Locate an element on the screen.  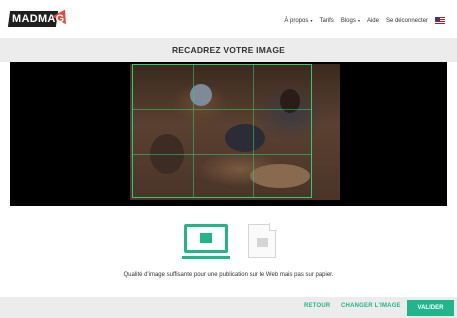
nav-item-label: À propos is located at coordinates (296, 20).